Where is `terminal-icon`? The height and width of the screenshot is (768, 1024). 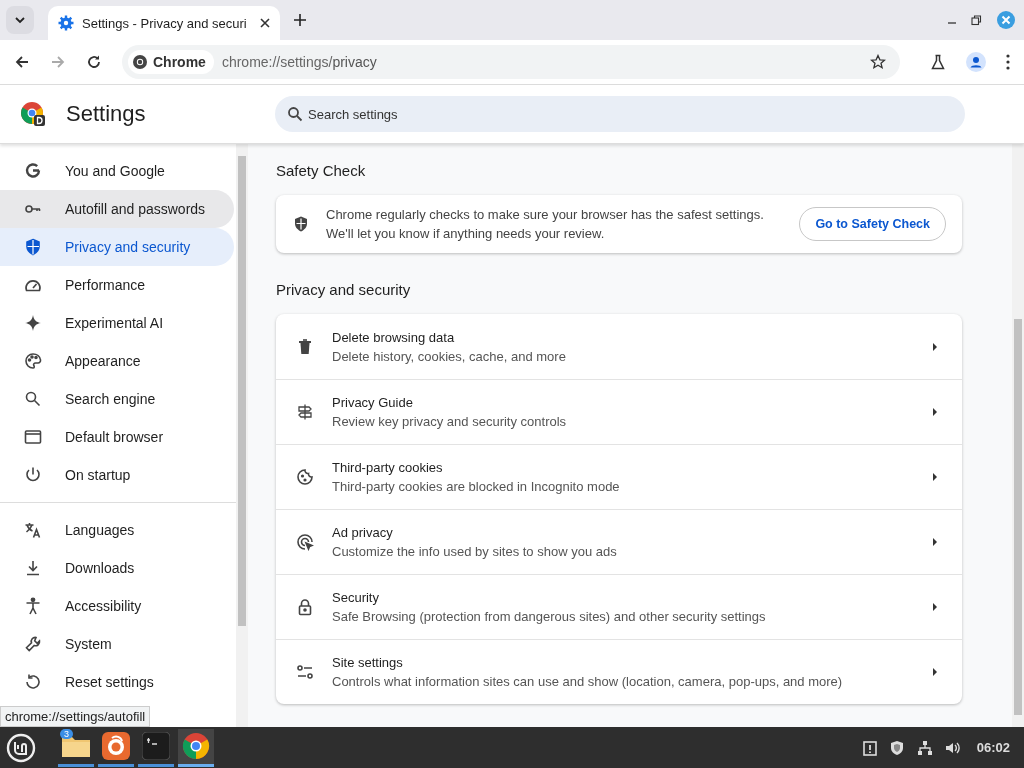 terminal-icon is located at coordinates (156, 746).